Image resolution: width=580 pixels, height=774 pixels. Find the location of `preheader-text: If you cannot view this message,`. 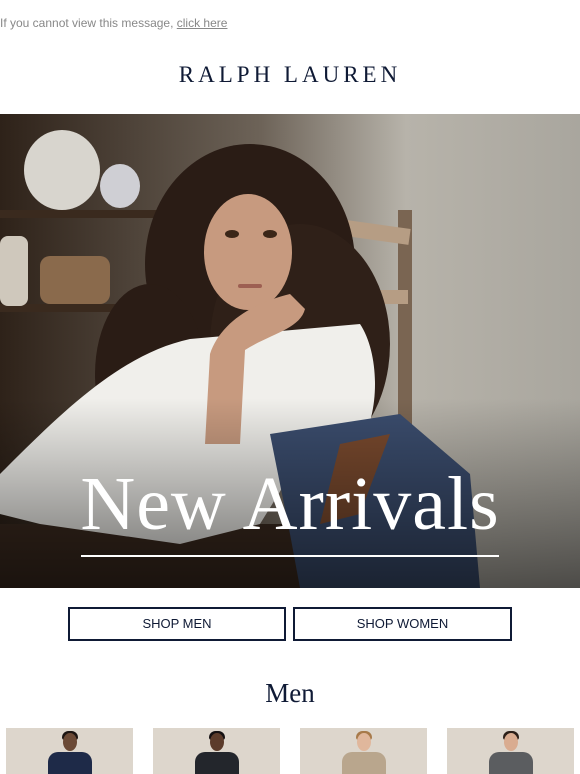

preheader-text: If you cannot view this message, is located at coordinates (88, 23).